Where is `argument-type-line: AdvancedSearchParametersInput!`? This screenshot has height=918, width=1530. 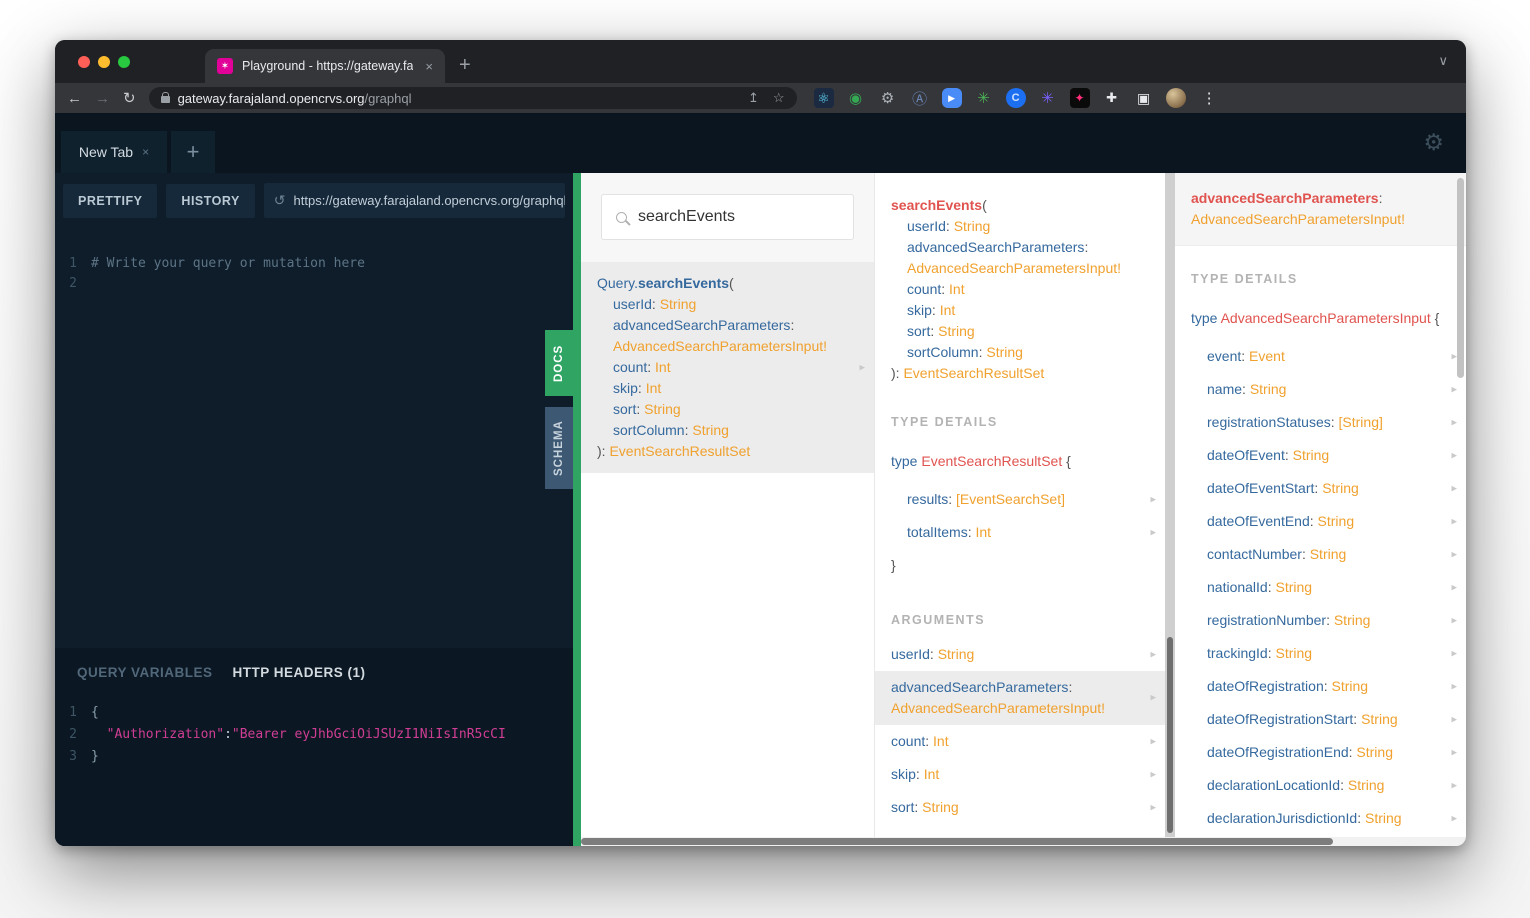
argument-type-line: AdvancedSearchParametersInput! is located at coordinates (998, 708).